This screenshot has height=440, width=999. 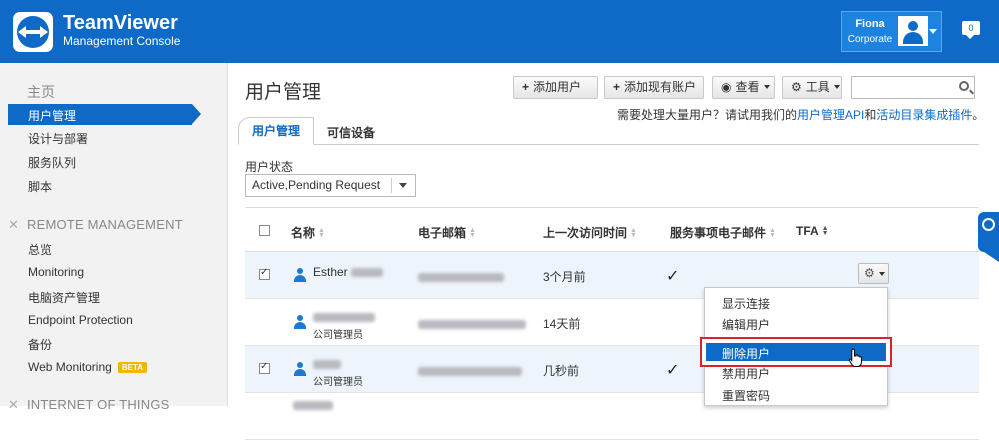 What do you see at coordinates (707, 115) in the screenshot?
I see `hint-text: 需要处理大量用户？请试用我们的` at bounding box center [707, 115].